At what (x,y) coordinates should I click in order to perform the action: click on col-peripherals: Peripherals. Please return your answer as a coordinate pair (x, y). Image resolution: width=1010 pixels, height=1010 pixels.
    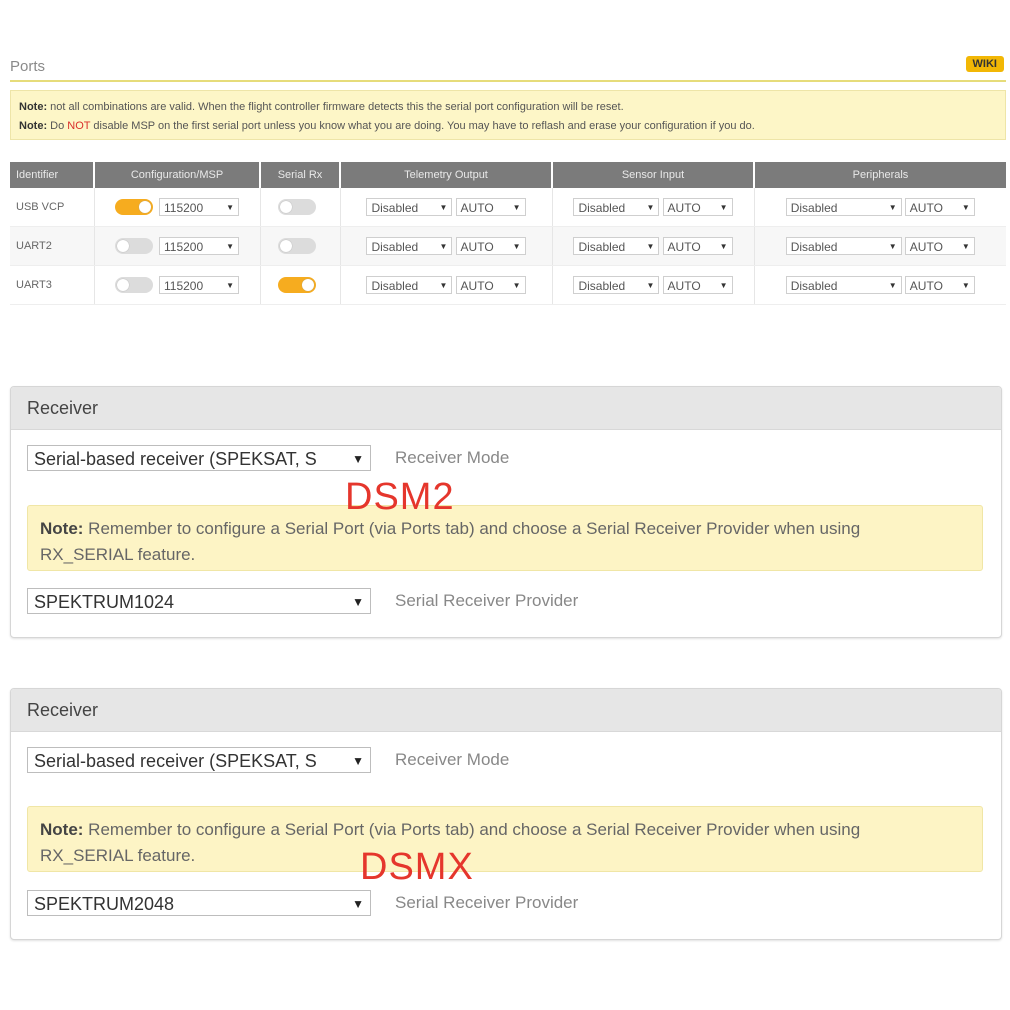
    Looking at the image, I should click on (880, 175).